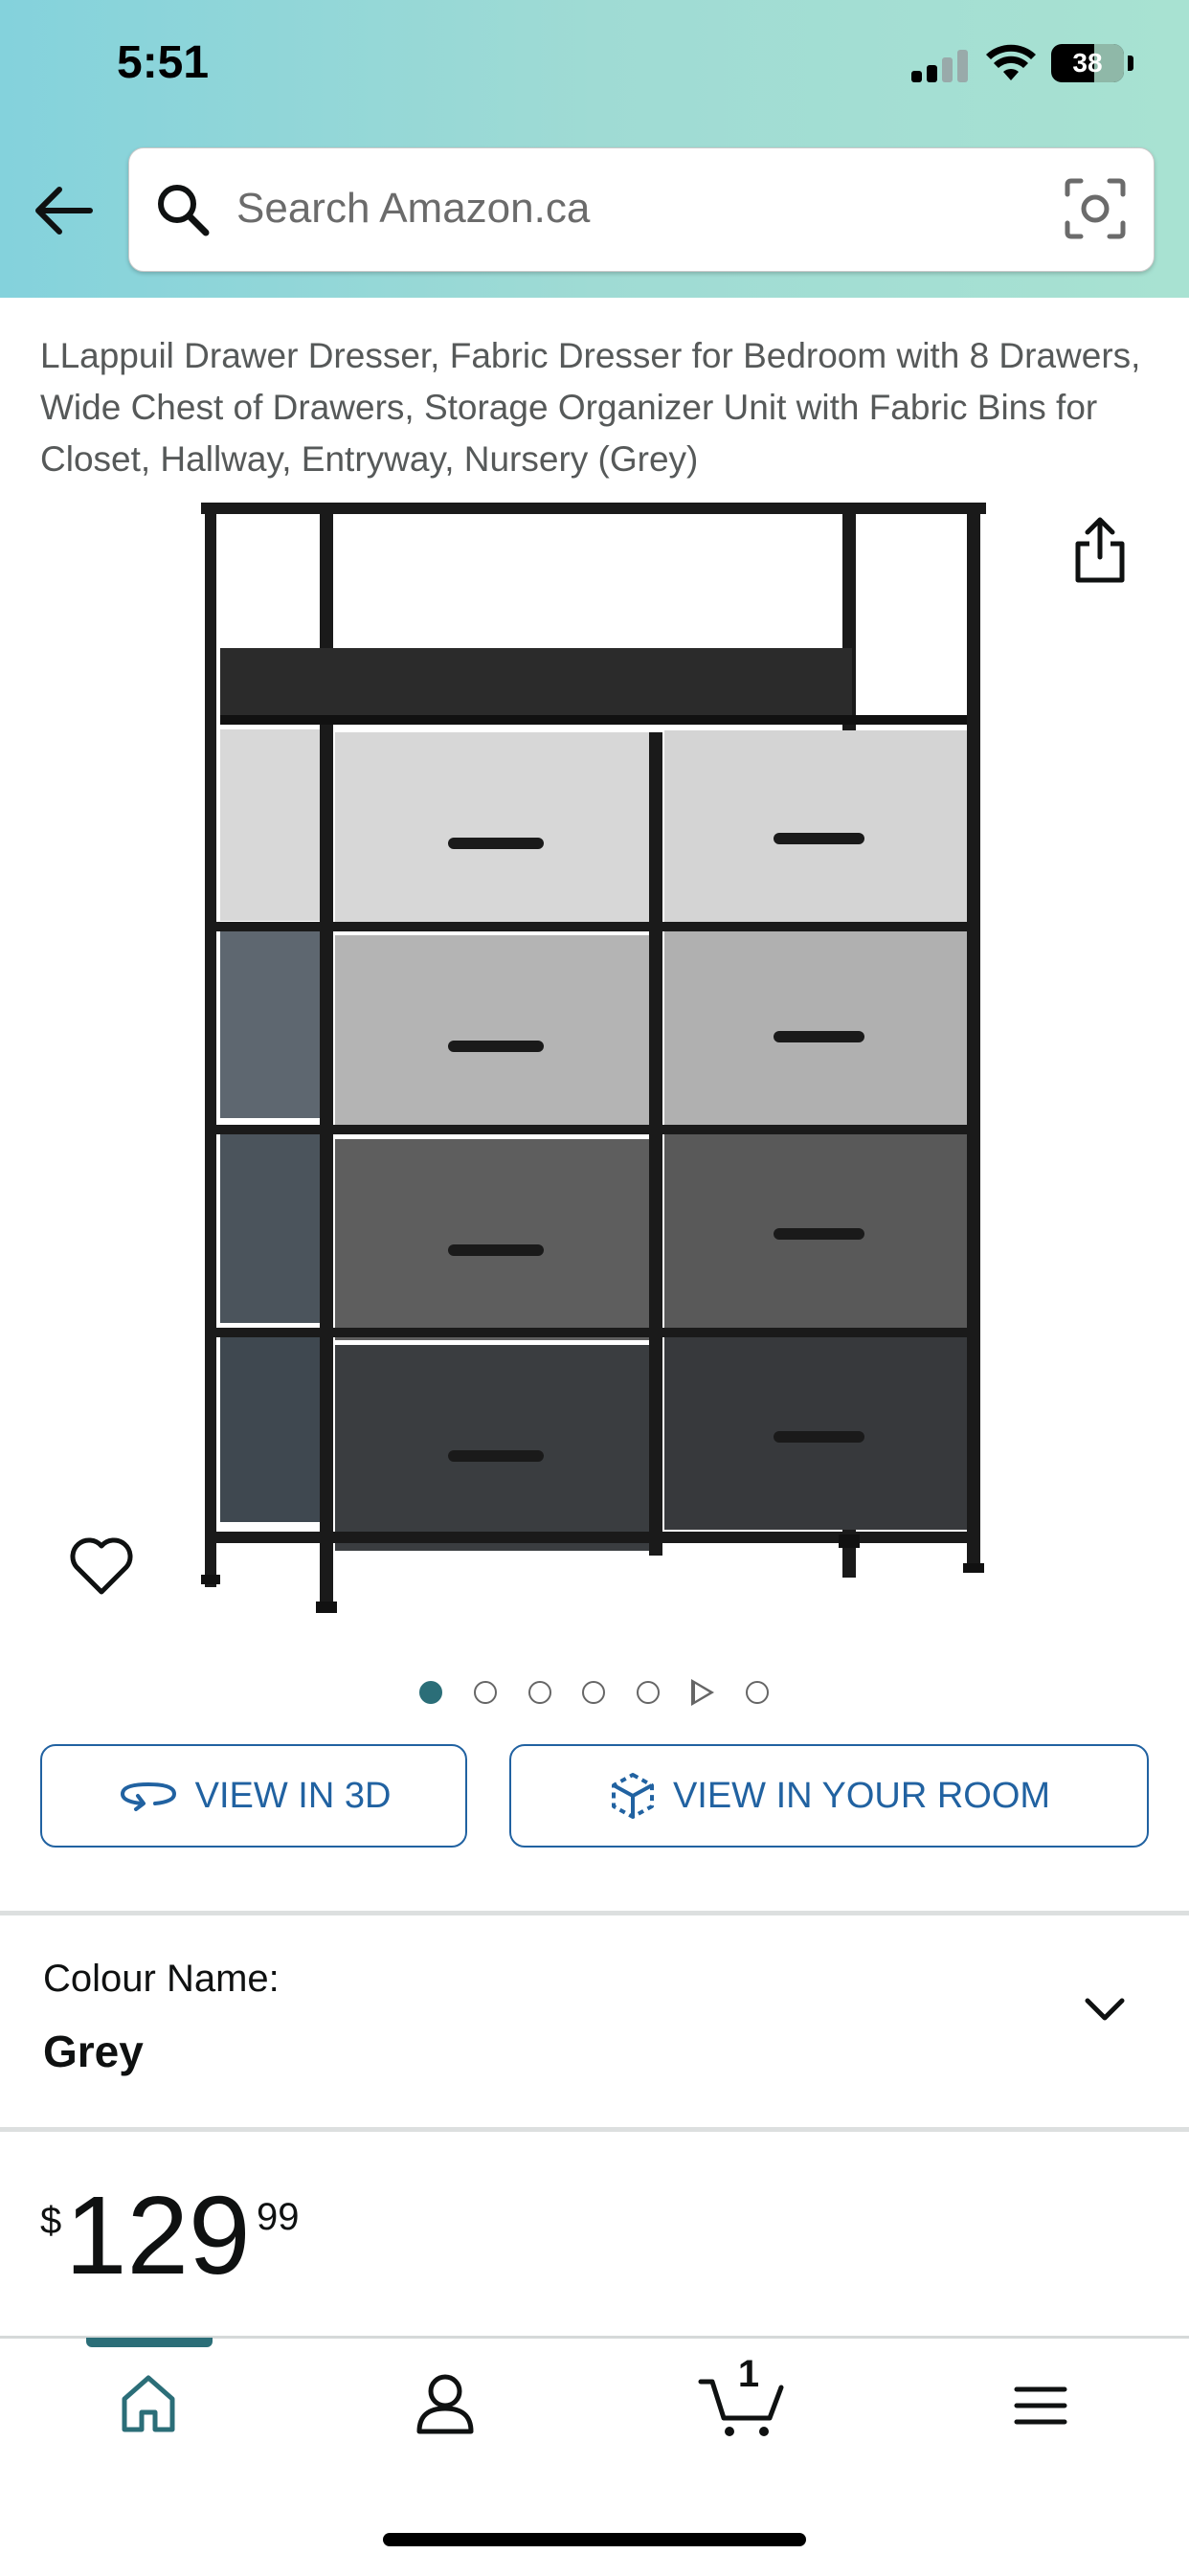  I want to click on search-icon, so click(184, 211).